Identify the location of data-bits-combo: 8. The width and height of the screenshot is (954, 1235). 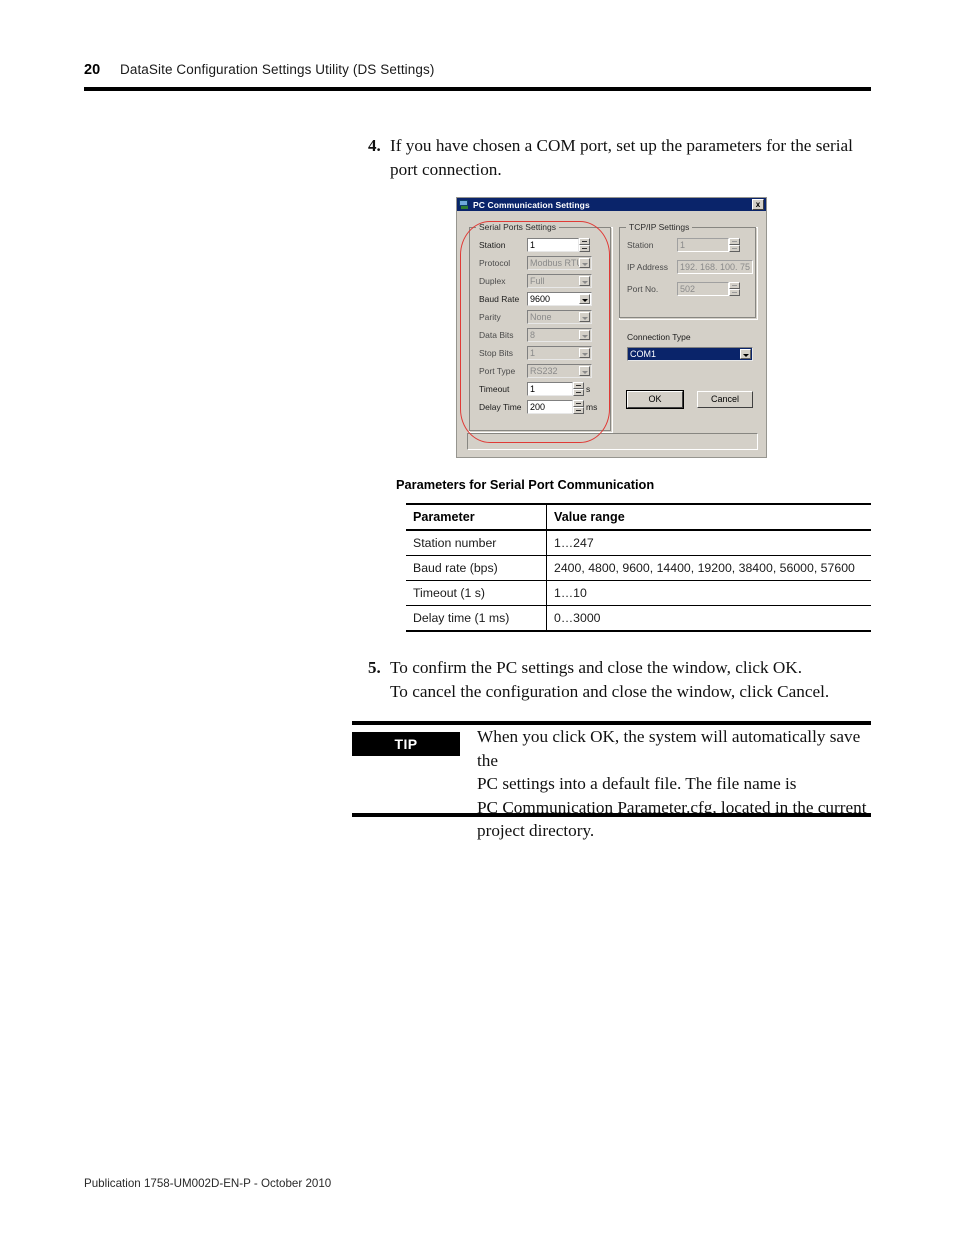
(559, 334).